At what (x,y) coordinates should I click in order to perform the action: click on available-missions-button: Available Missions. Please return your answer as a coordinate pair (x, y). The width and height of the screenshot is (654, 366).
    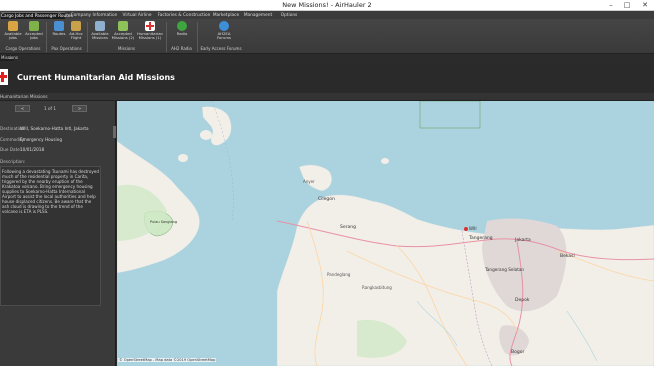
    Looking at the image, I should click on (100, 33).